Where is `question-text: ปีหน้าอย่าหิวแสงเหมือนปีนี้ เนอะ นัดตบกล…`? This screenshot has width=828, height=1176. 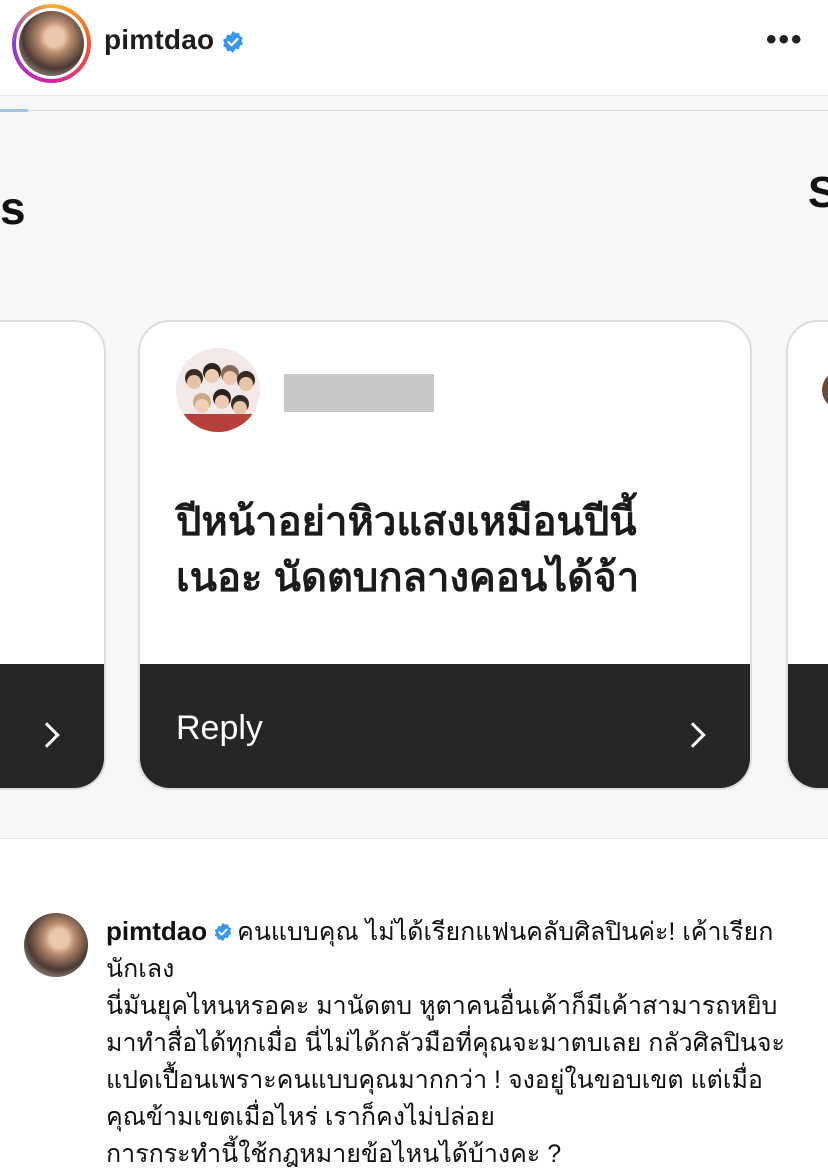
question-text: ปีหน้าอย่าหิวแสงเหมือนปีนี้ เนอะ นัดตบกล… is located at coordinates (456, 550).